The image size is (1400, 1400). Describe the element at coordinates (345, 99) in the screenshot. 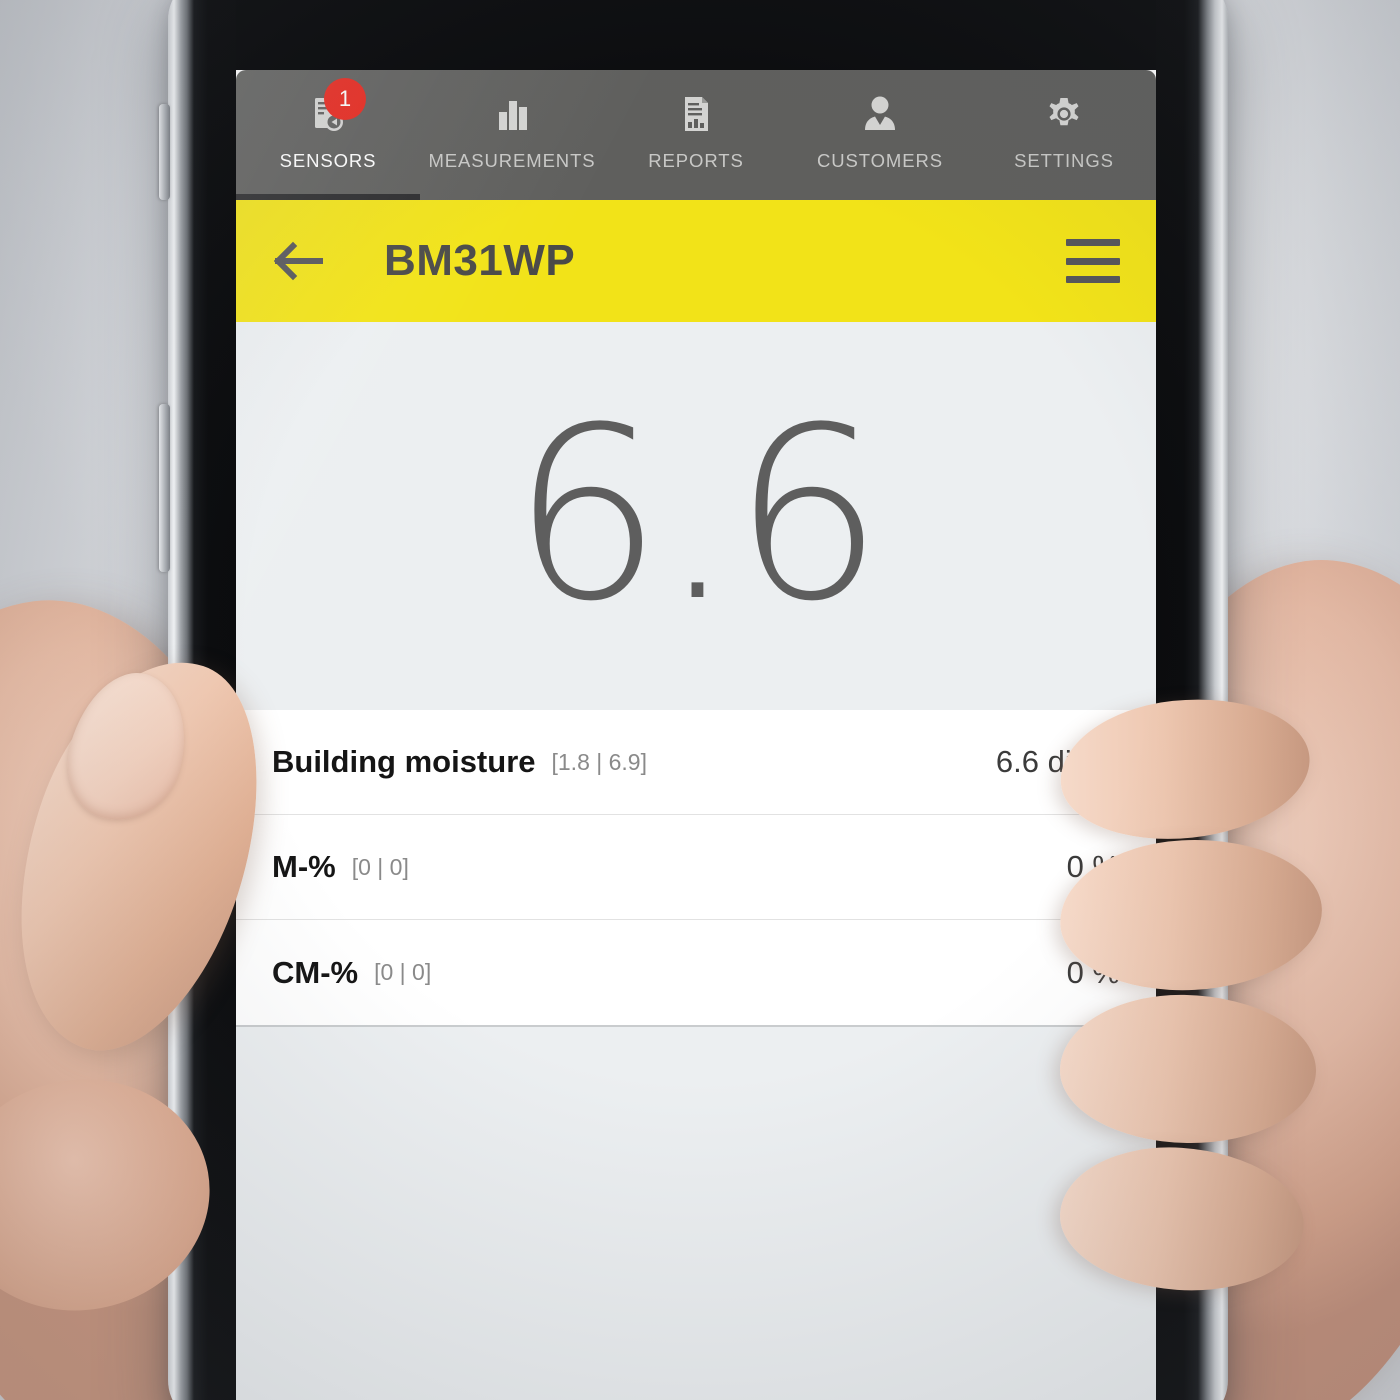

I see `sensors-badge: 1` at that location.